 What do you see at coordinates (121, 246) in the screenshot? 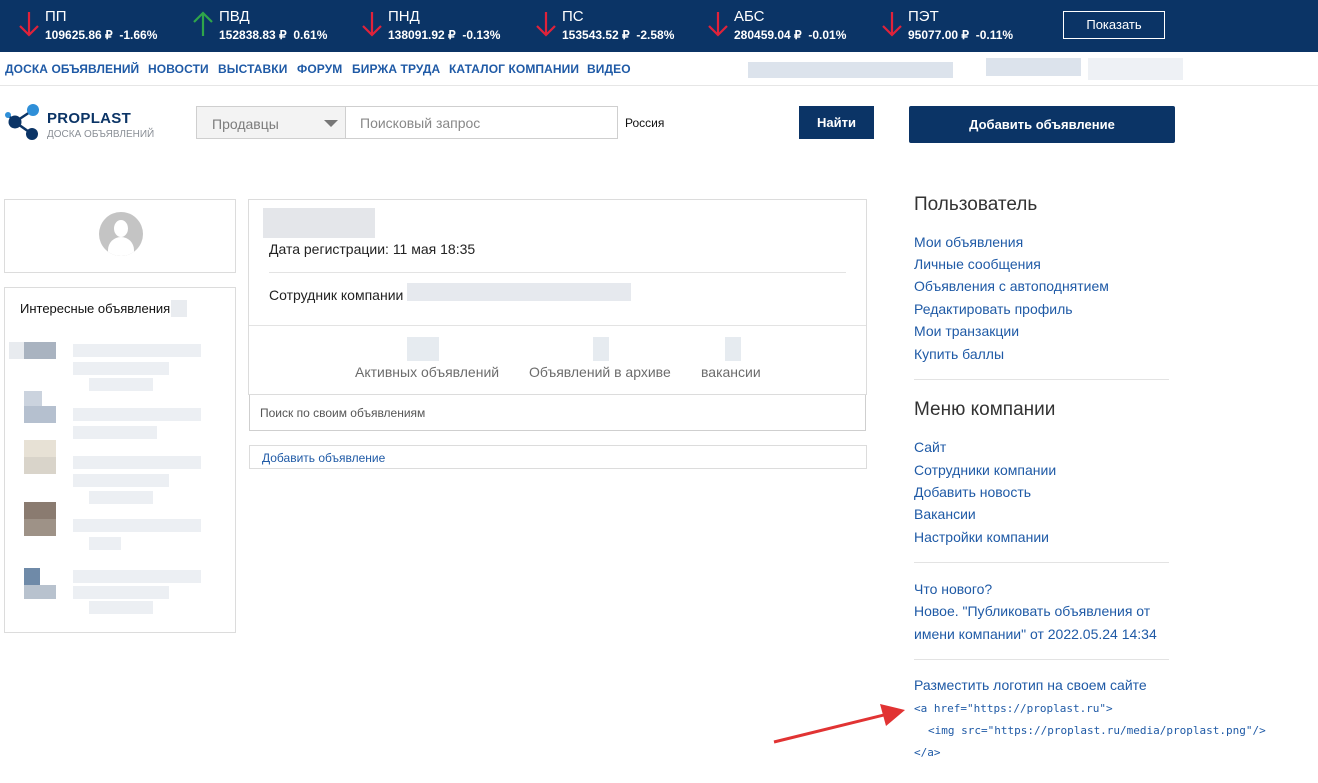
I see `avatar-silhouette-body` at bounding box center [121, 246].